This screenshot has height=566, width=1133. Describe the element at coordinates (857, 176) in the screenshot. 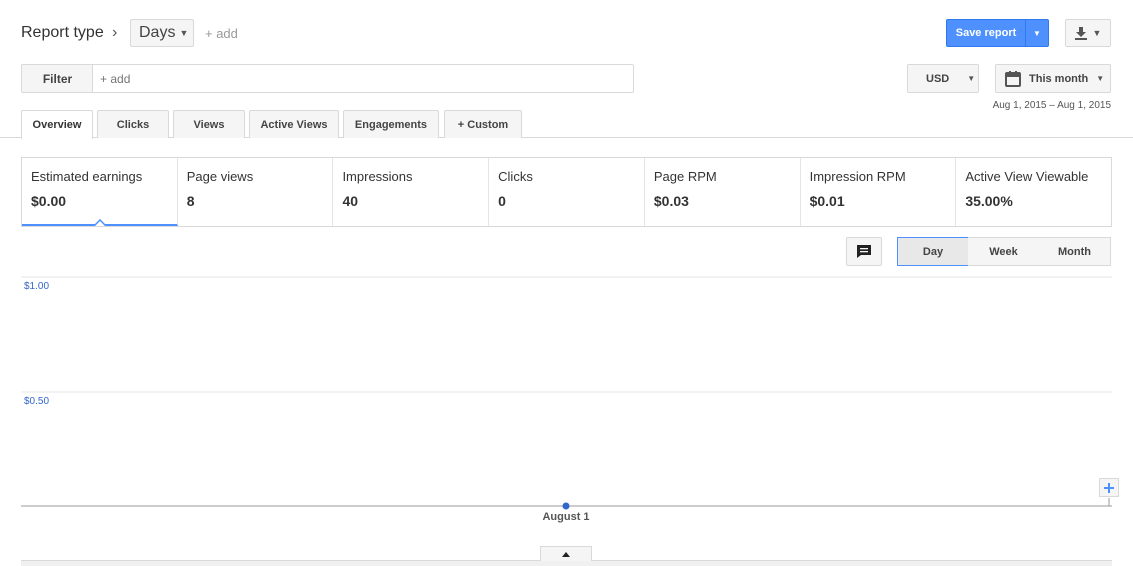

I see `metric-label: Impression RPM` at that location.